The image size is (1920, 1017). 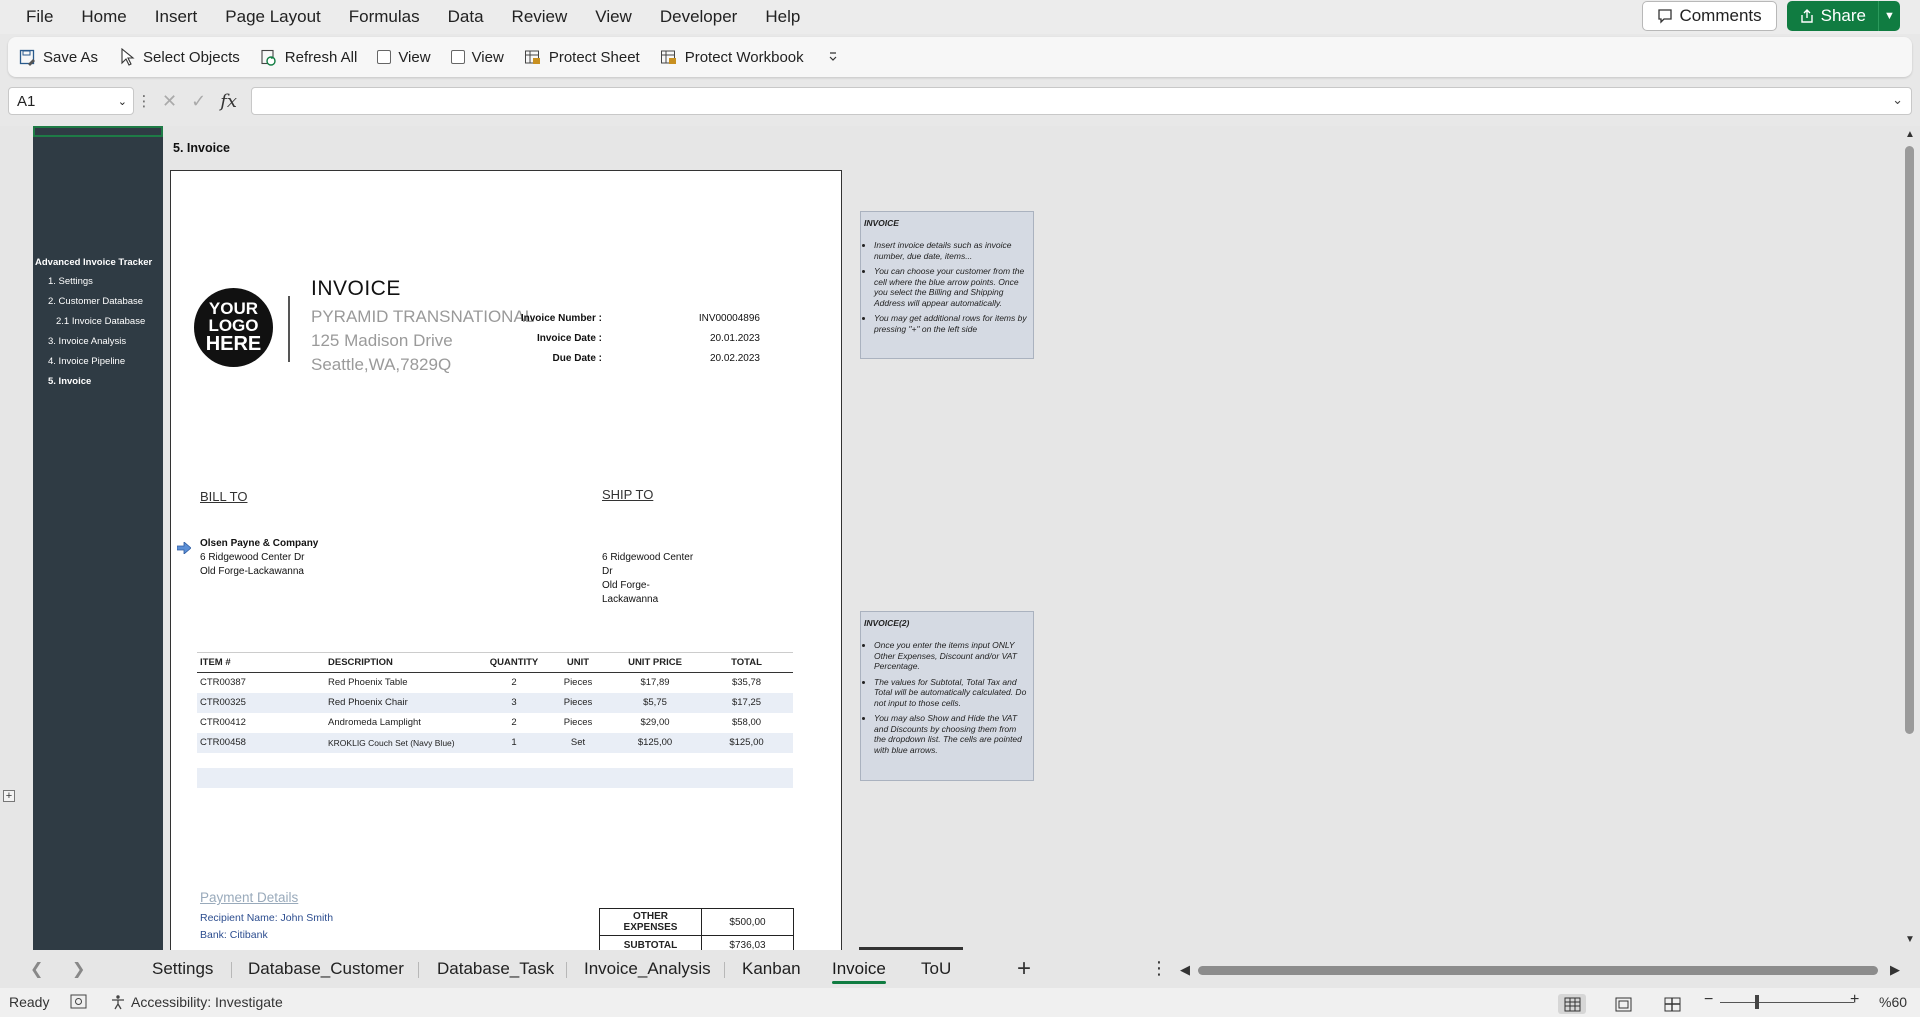 What do you see at coordinates (1895, 970) in the screenshot?
I see `scroll-right-icon: ▶` at bounding box center [1895, 970].